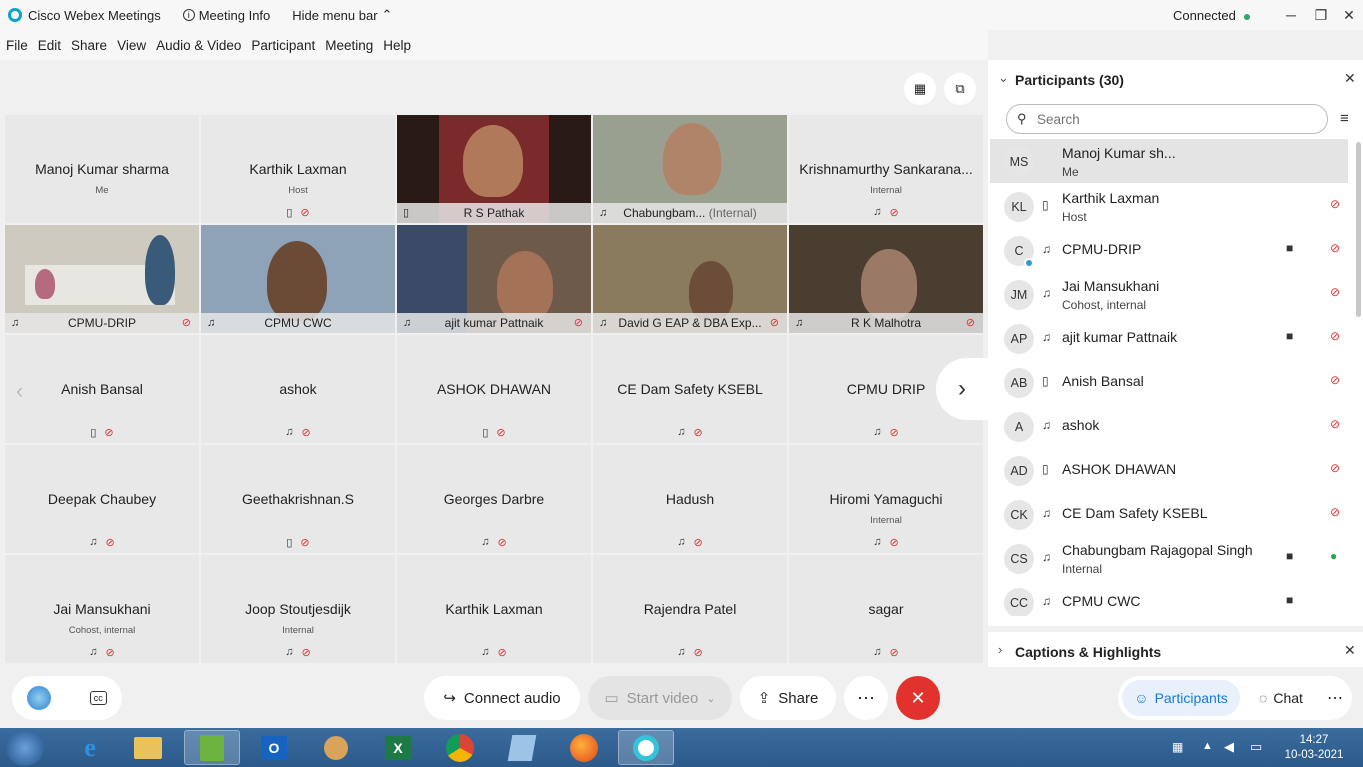 The height and width of the screenshot is (767, 1363). What do you see at coordinates (398, 747) in the screenshot?
I see `excel-icon: X` at bounding box center [398, 747].